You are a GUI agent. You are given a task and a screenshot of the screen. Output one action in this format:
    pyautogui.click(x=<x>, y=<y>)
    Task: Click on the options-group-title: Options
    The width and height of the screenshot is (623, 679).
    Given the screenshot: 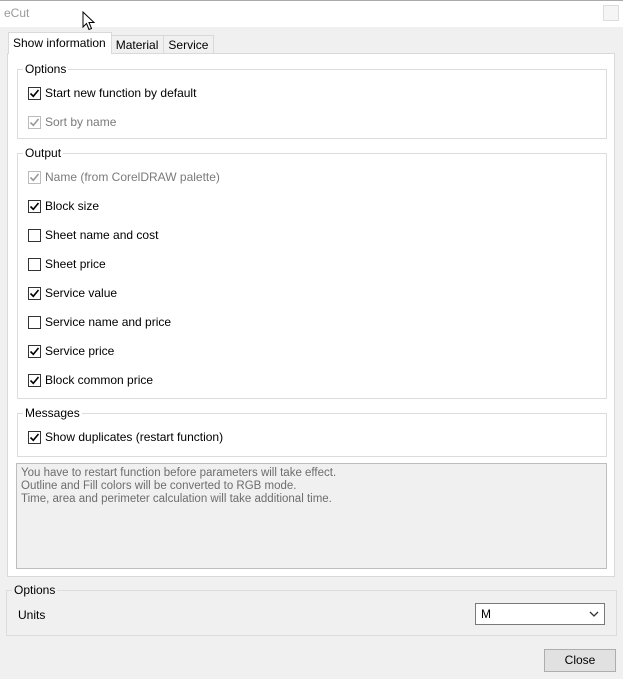 What is the action you would take?
    pyautogui.click(x=46, y=69)
    